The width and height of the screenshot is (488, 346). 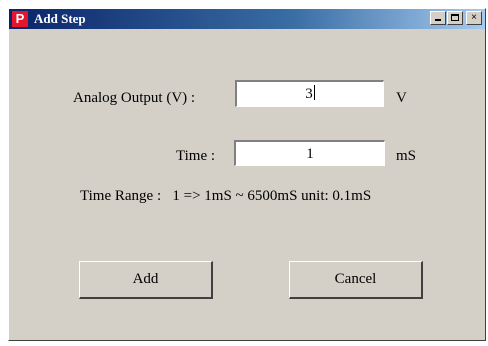 What do you see at coordinates (196, 156) in the screenshot?
I see `time-label: Time :` at bounding box center [196, 156].